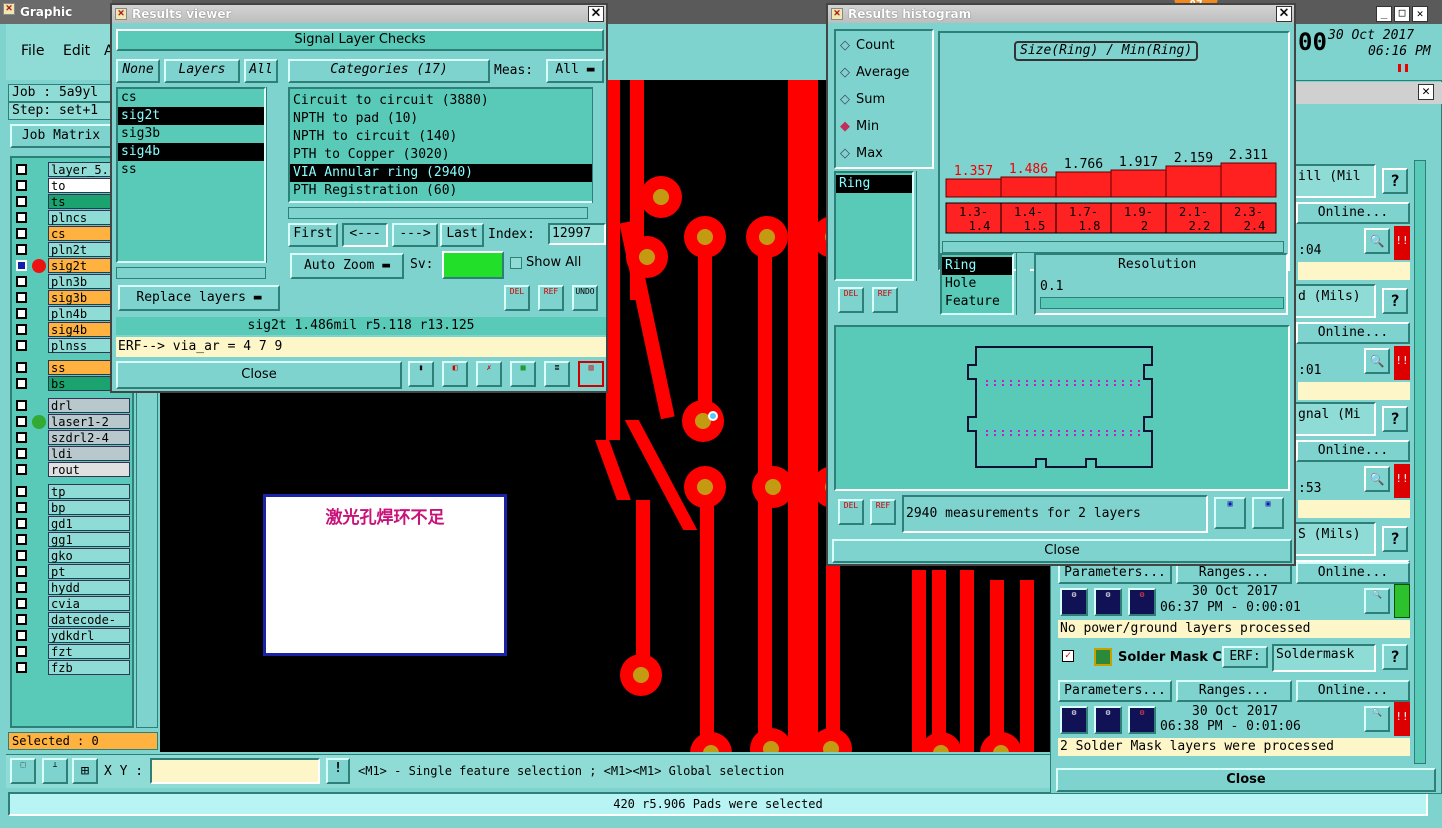 This screenshot has width=1442, height=828. I want to click on feature-list-scrollbar, so click(1023, 284).